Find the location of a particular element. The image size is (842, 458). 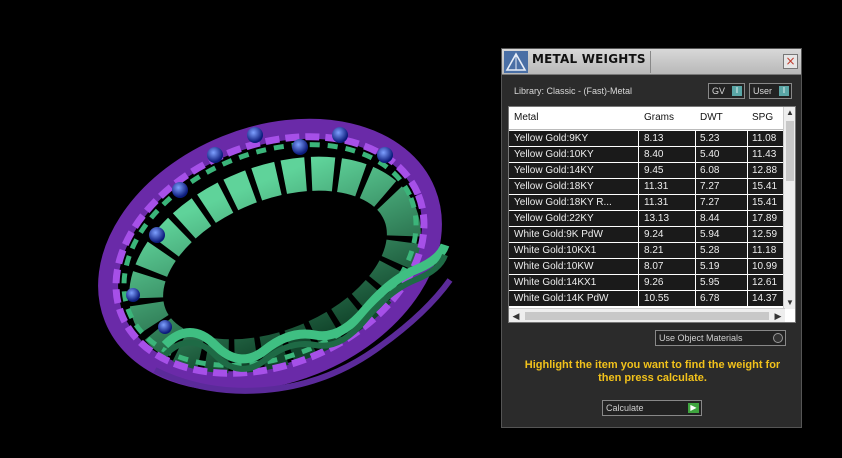

cell-dwt: 5.95 is located at coordinates (710, 282).